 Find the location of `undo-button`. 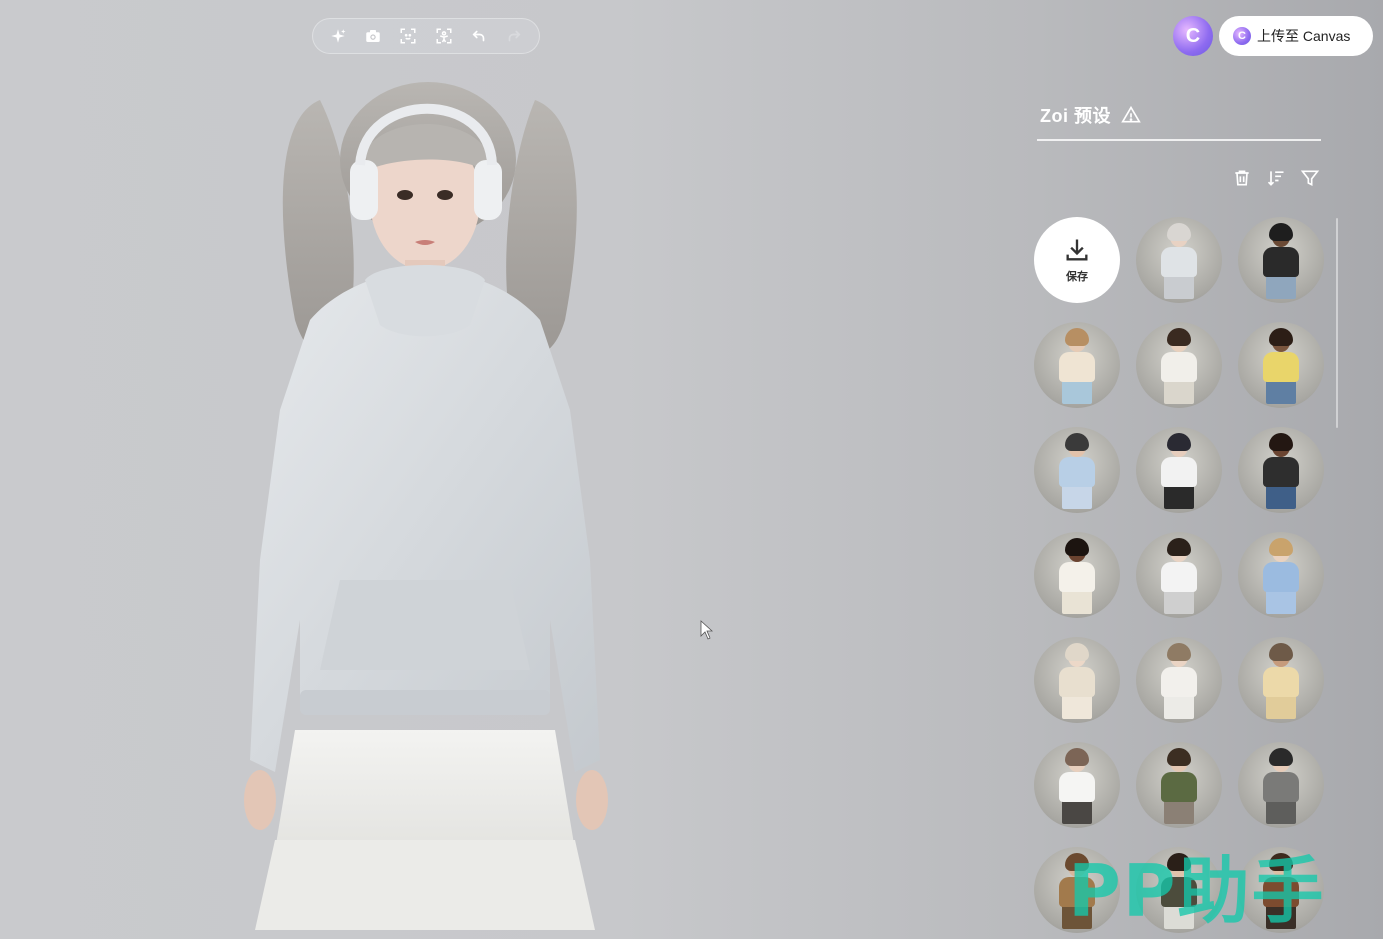

undo-button is located at coordinates (479, 36).